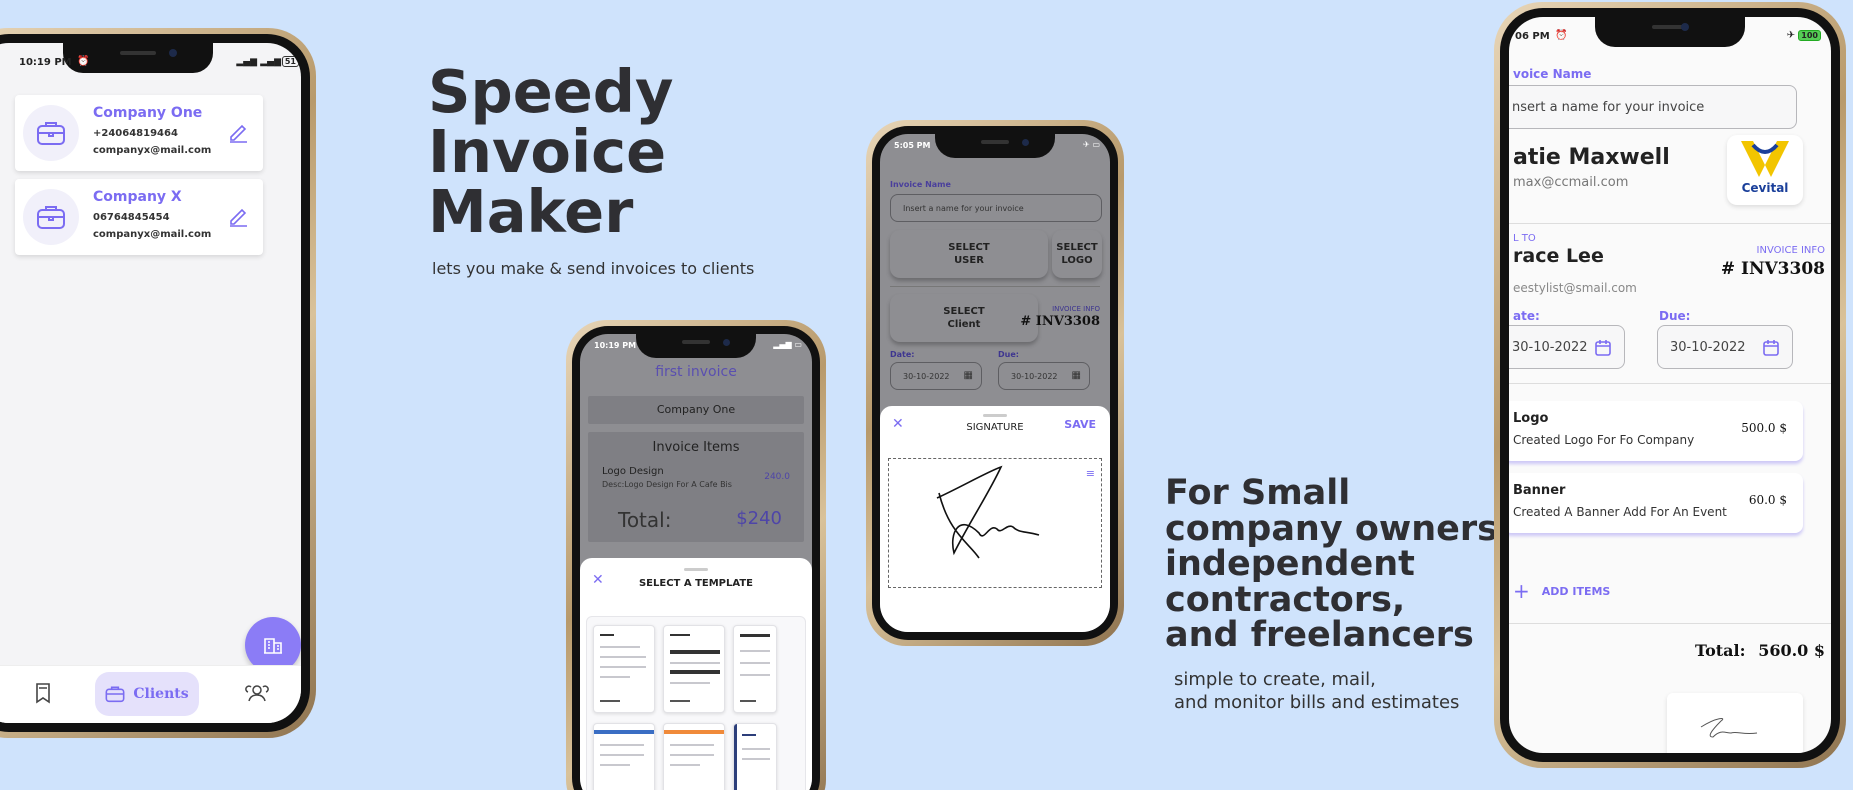  I want to click on client-phone: +24064819464, so click(135, 133).